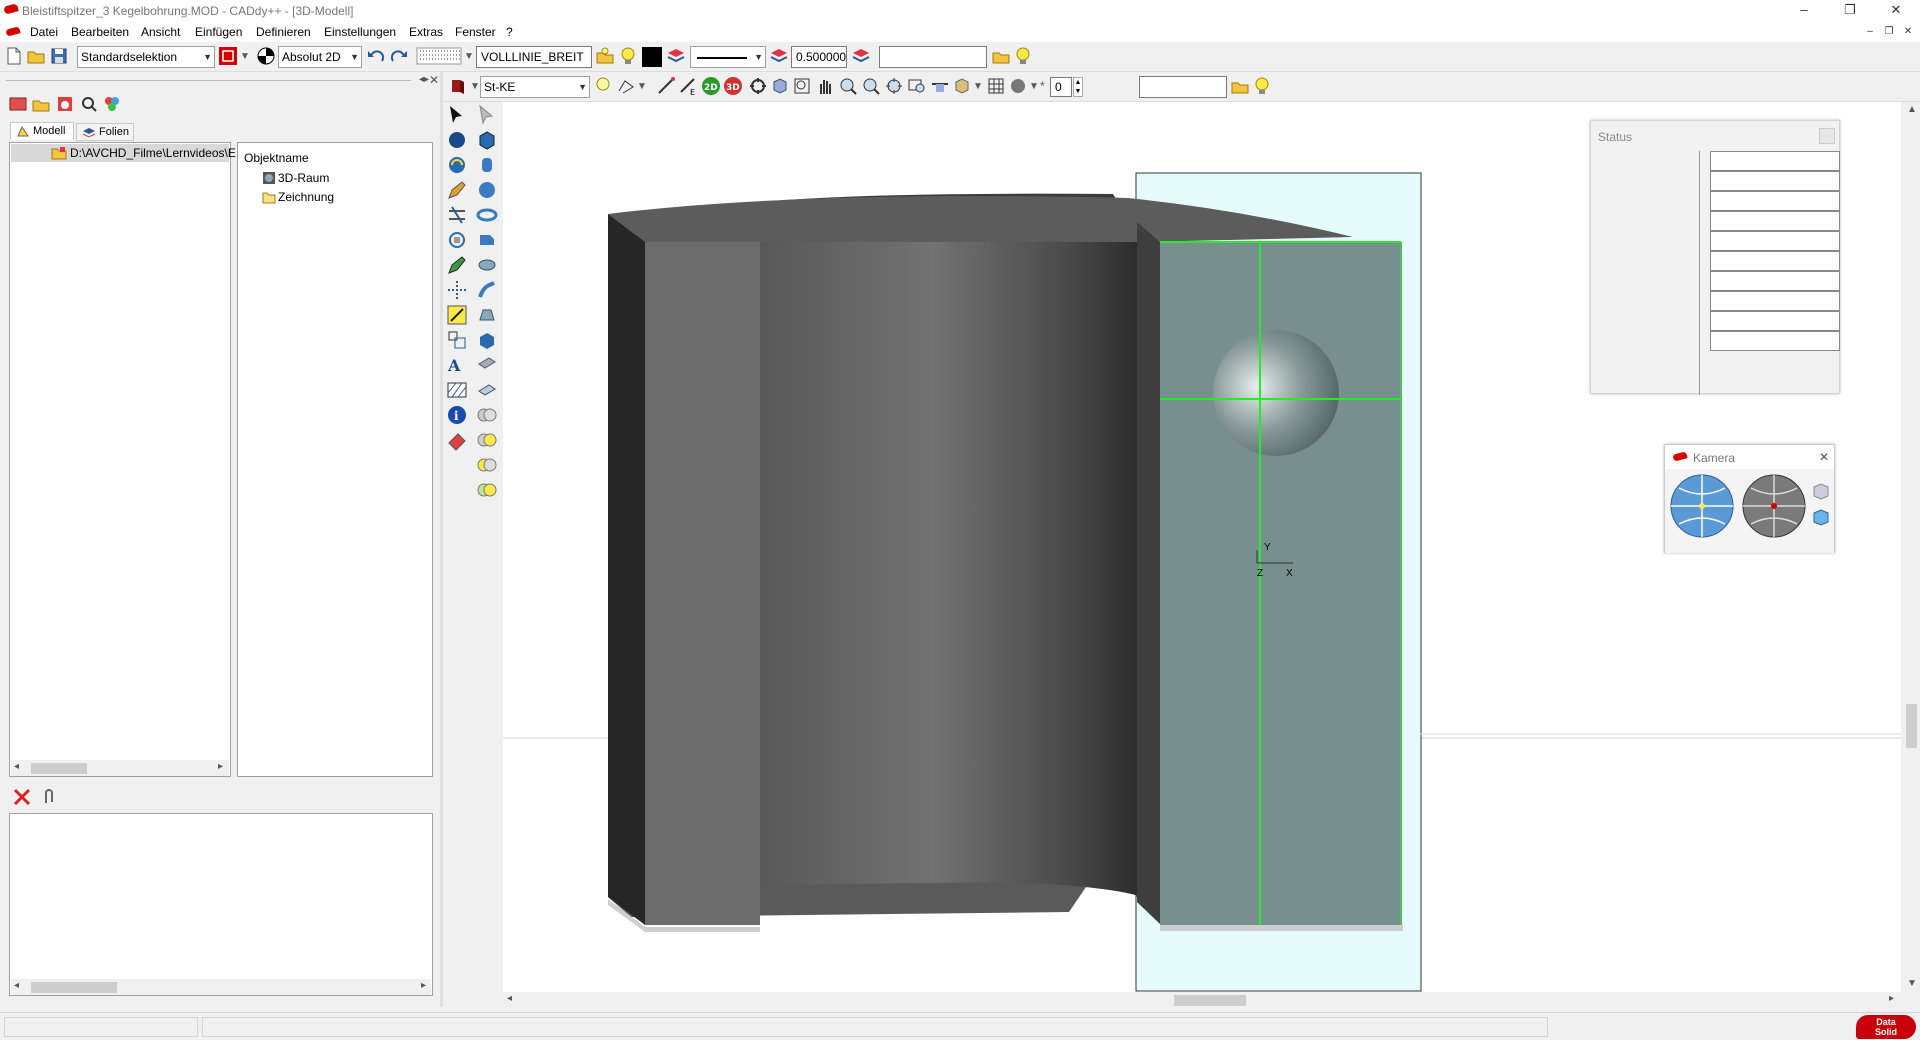 Image resolution: width=1920 pixels, height=1040 pixels. Describe the element at coordinates (487, 115) in the screenshot. I see `pointer-gray-icon` at that location.